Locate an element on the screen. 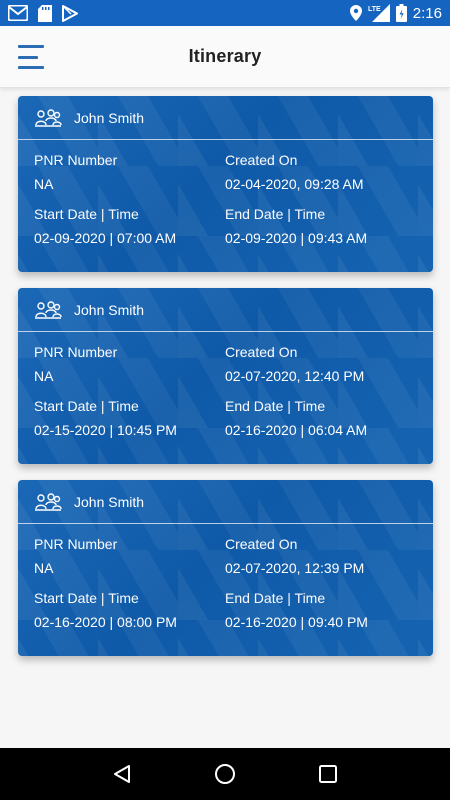 This screenshot has width=450, height=800. page-title: Itinerary is located at coordinates (225, 56).